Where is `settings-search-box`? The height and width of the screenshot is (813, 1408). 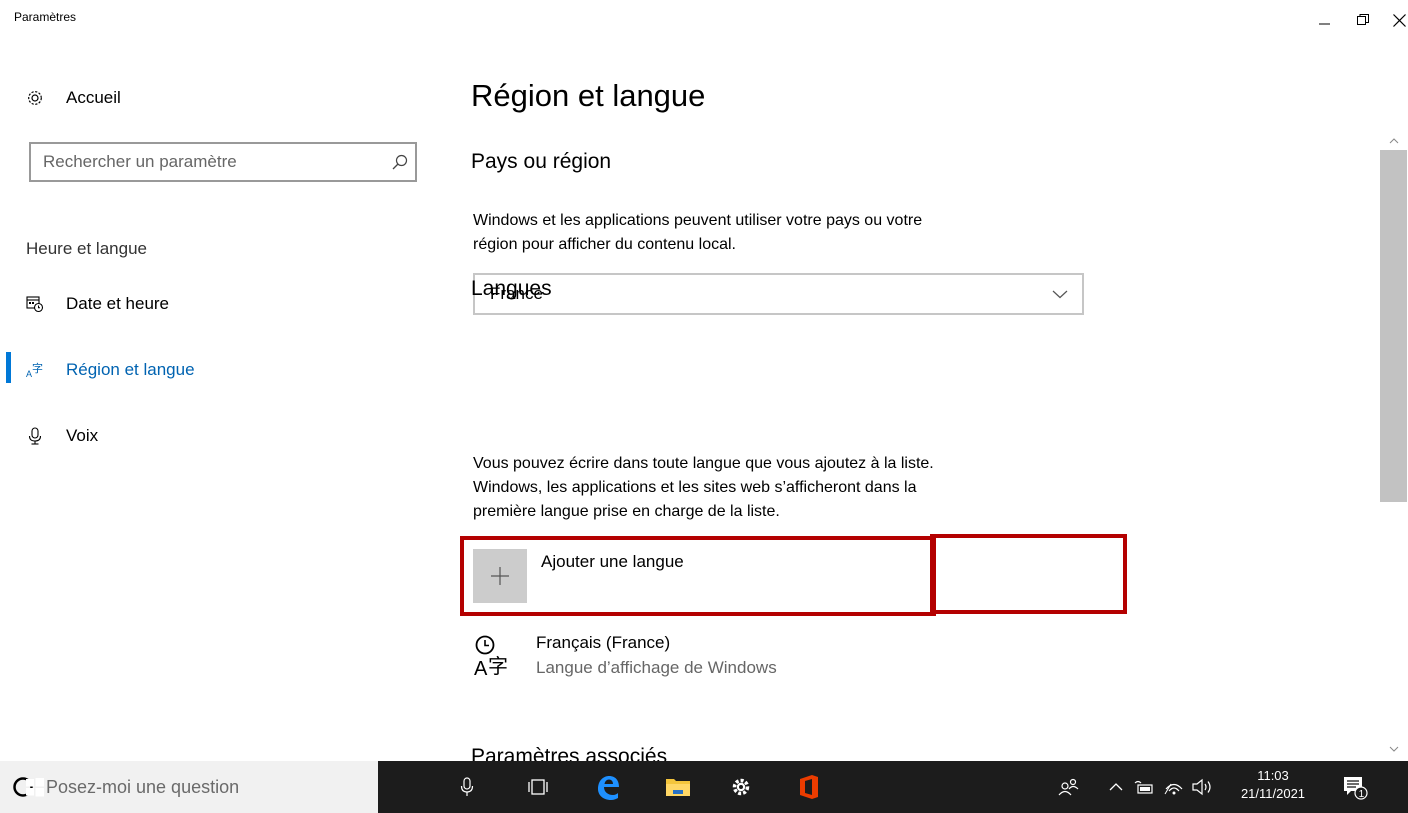
settings-search-box is located at coordinates (223, 162).